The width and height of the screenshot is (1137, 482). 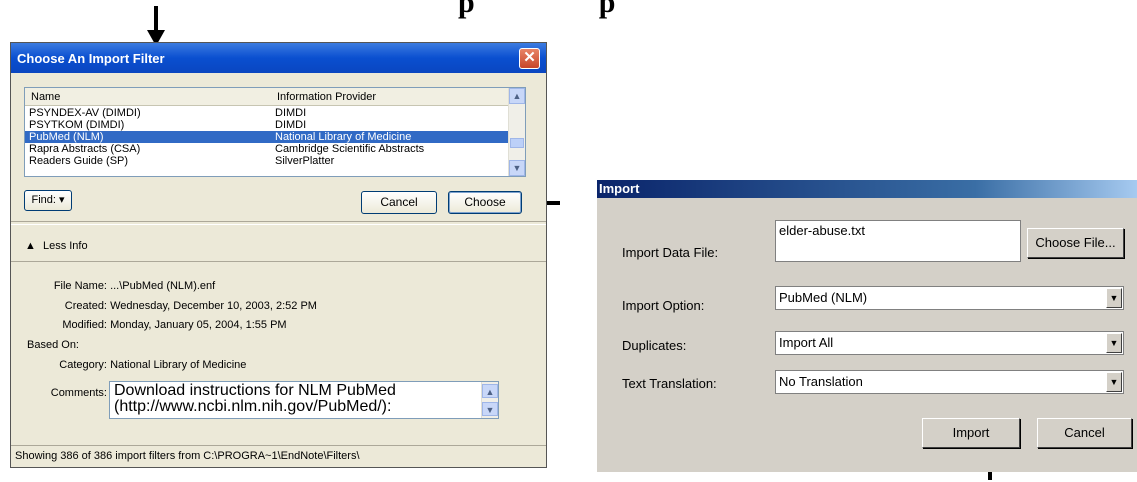 What do you see at coordinates (268, 161) in the screenshot?
I see `filter-row: Readers Guide (SP) SilverPlatter` at bounding box center [268, 161].